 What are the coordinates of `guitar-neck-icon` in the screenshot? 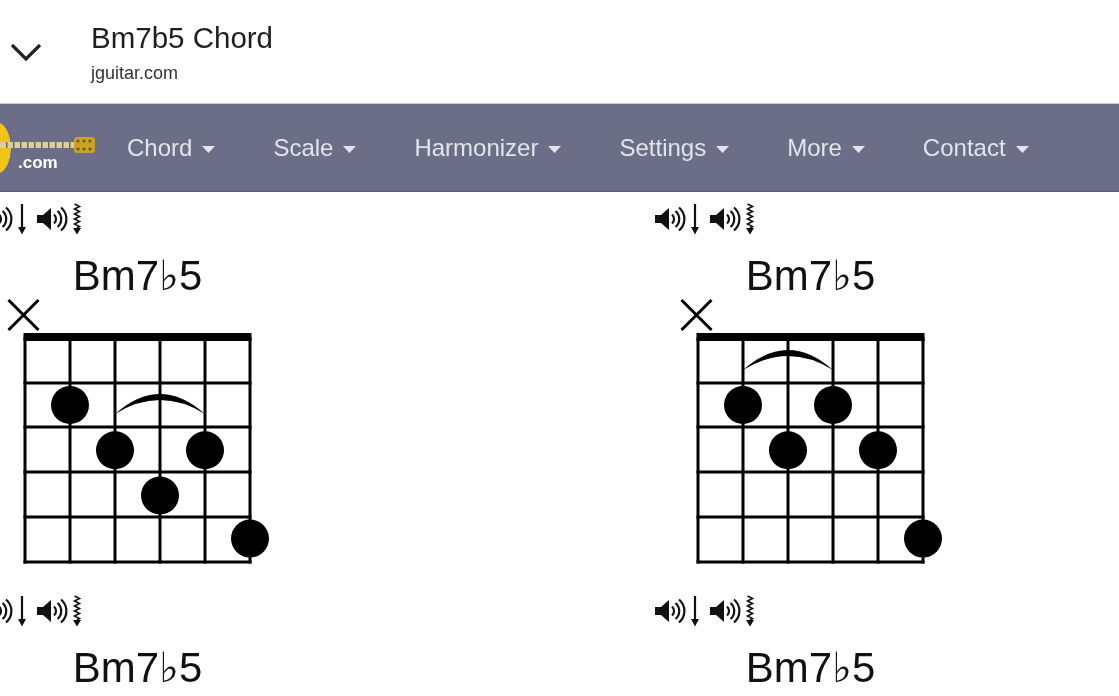 It's located at (47, 144).